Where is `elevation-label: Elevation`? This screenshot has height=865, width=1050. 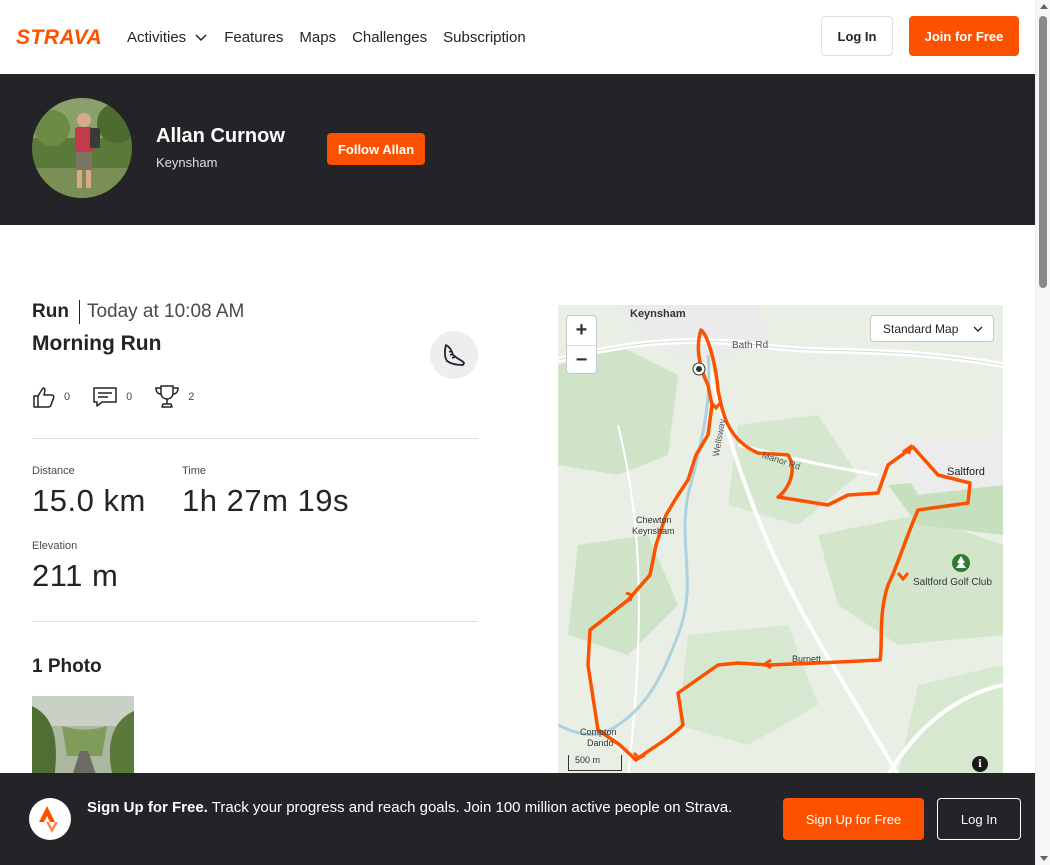
elevation-label: Elevation is located at coordinates (55, 546).